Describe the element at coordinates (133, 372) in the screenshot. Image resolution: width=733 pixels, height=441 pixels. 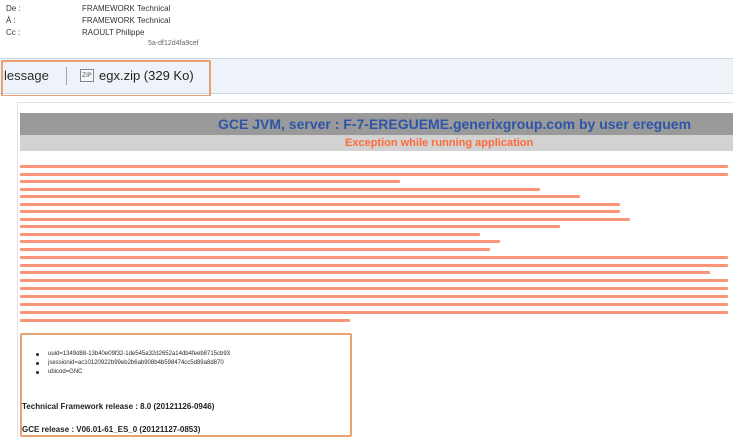
I see `list-item: ubicod=GNC` at that location.